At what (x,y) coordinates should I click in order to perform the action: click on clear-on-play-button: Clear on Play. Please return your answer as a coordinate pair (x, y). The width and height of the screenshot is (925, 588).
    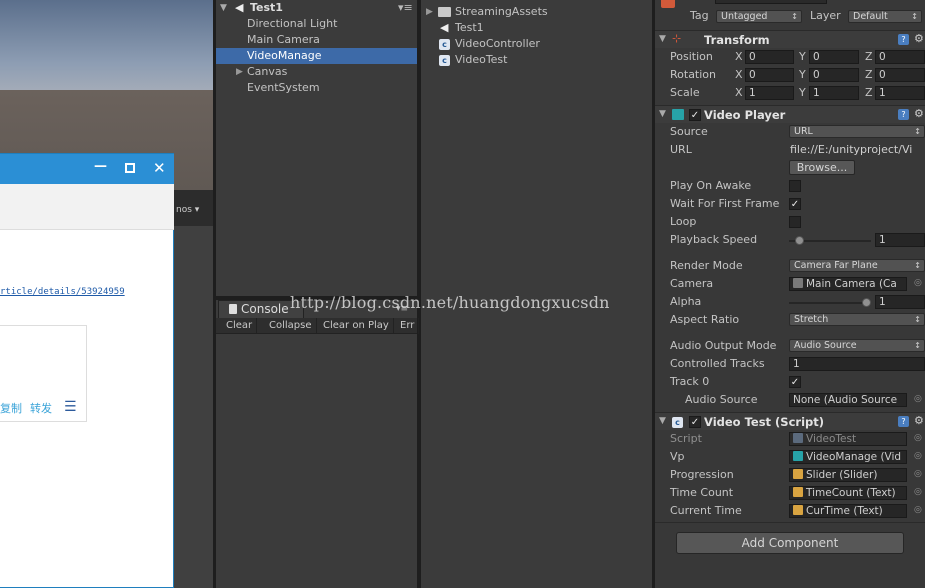
    Looking at the image, I should click on (356, 326).